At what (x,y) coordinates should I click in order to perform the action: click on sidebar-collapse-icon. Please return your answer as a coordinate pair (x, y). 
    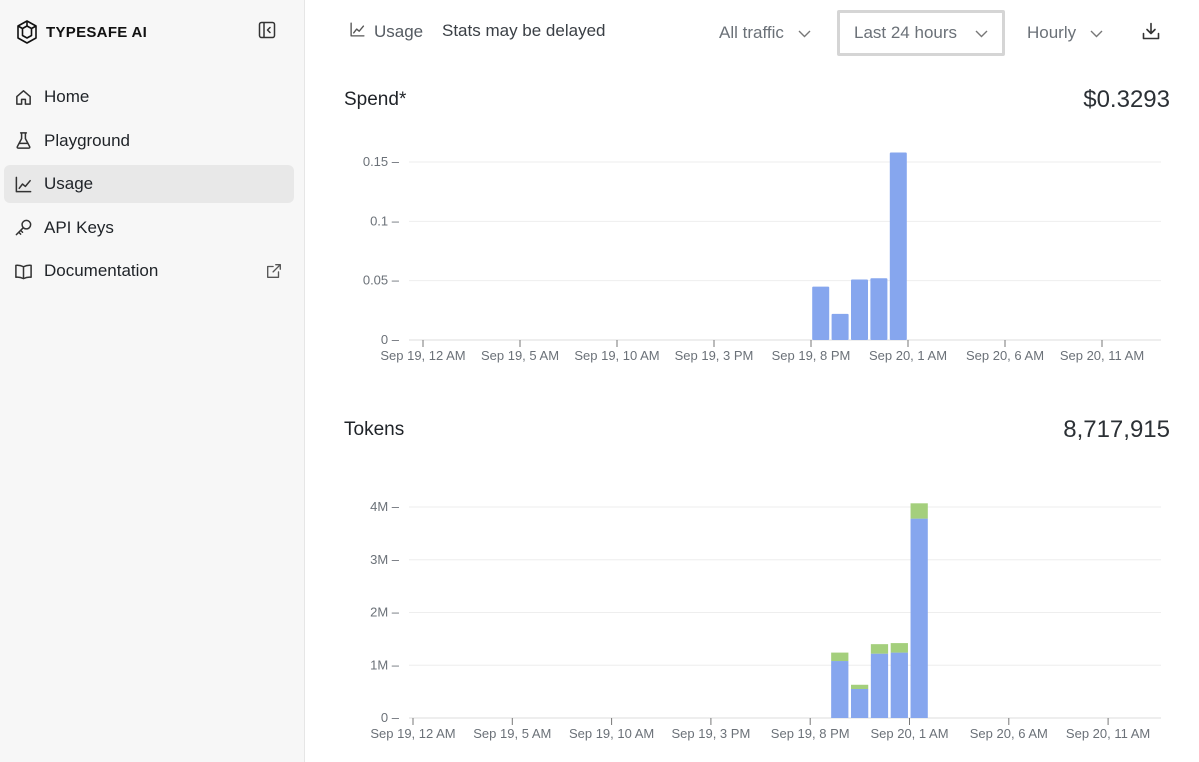
    Looking at the image, I should click on (267, 32).